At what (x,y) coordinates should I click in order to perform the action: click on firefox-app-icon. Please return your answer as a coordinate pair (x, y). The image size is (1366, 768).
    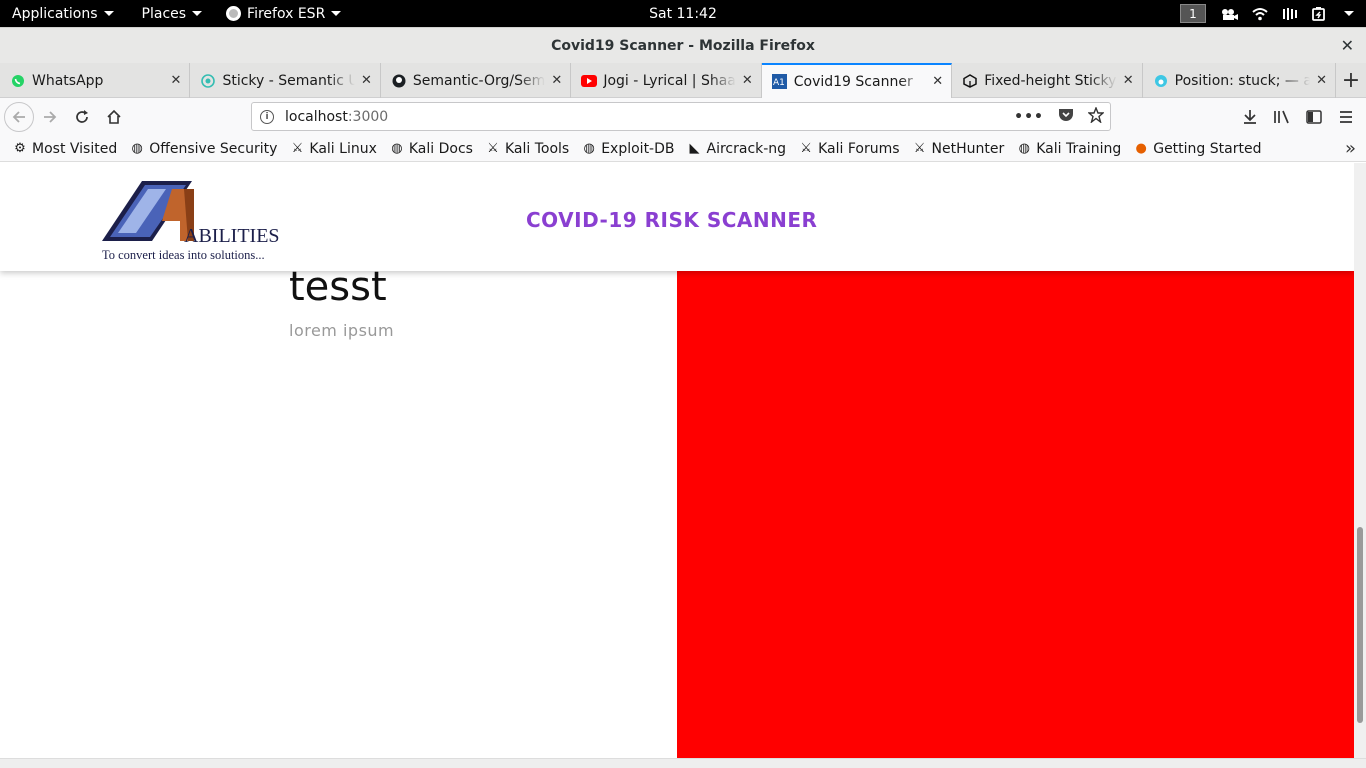
    Looking at the image, I should click on (234, 13).